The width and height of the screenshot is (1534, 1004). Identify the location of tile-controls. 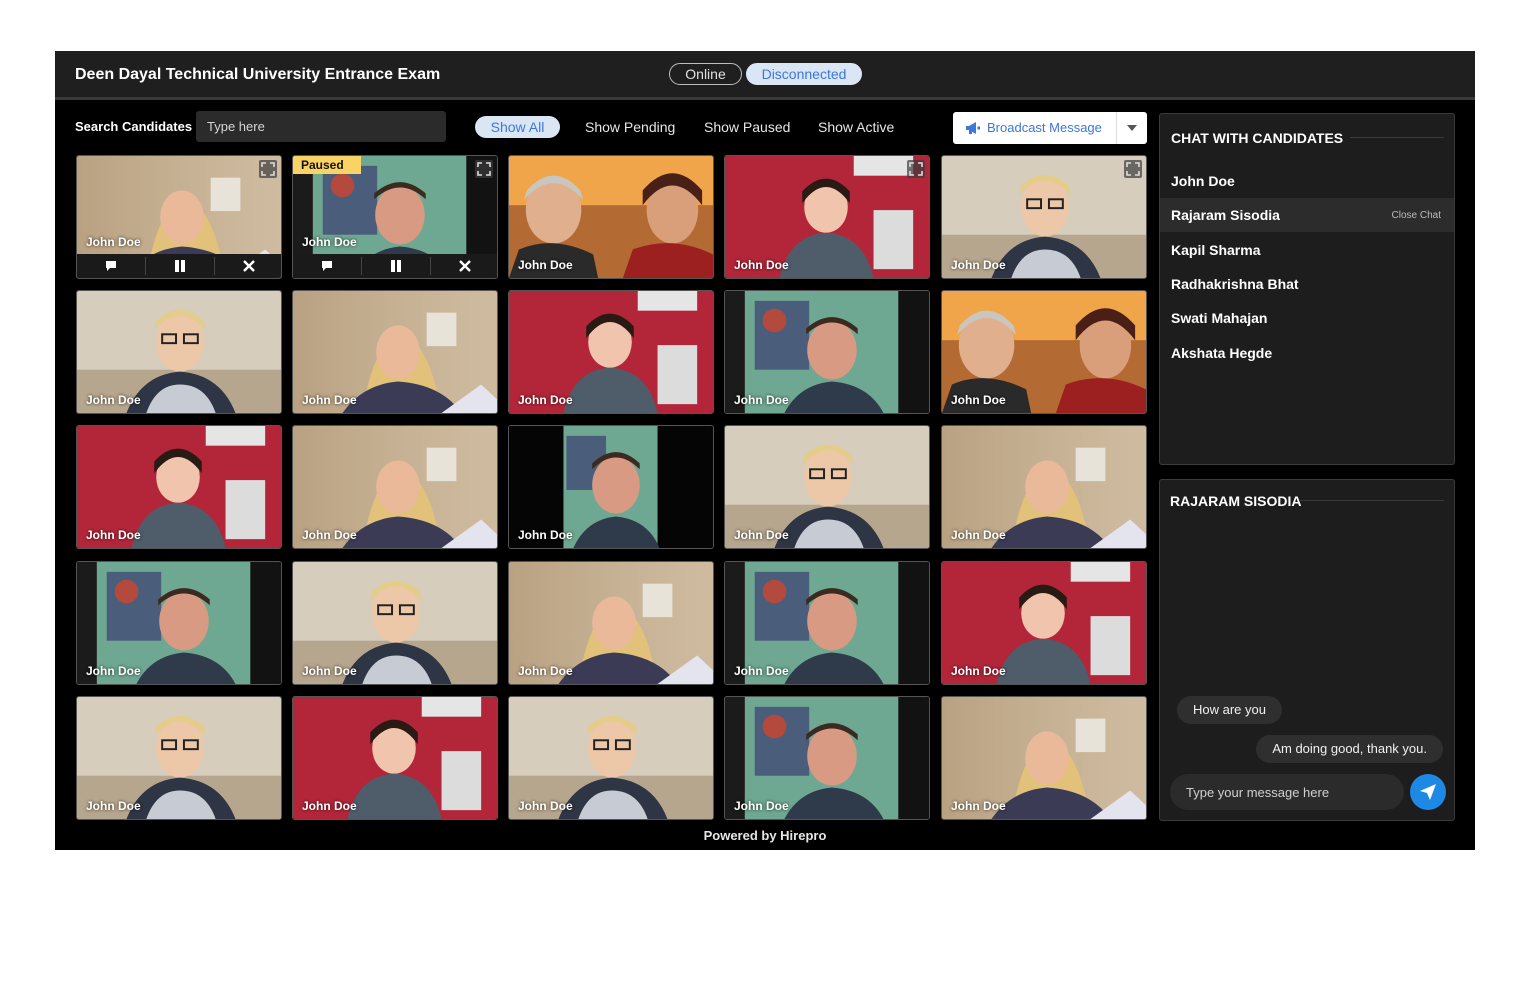
(395, 266).